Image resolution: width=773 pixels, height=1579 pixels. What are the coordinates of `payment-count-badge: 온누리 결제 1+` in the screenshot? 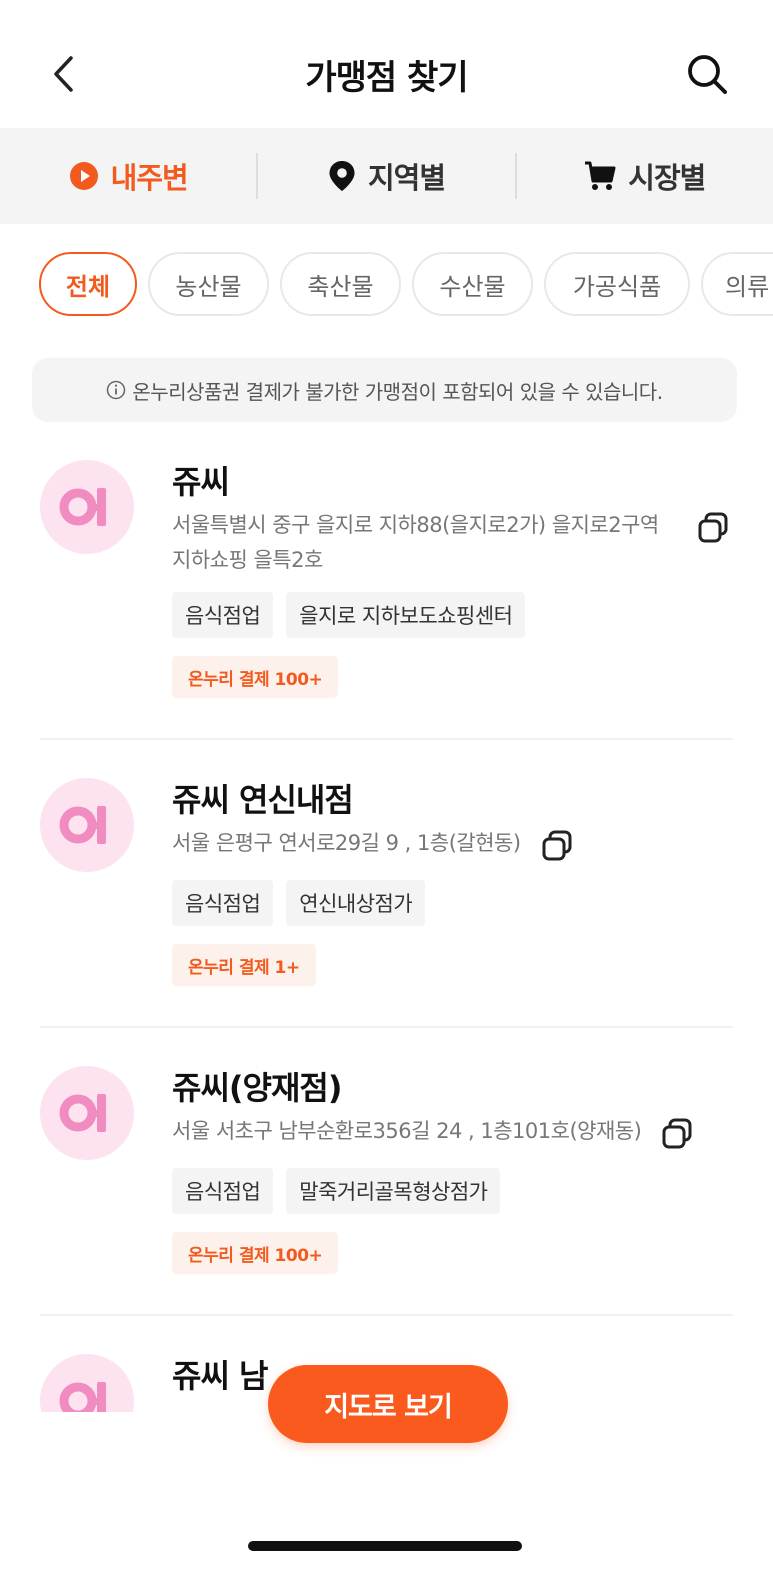 It's located at (244, 965).